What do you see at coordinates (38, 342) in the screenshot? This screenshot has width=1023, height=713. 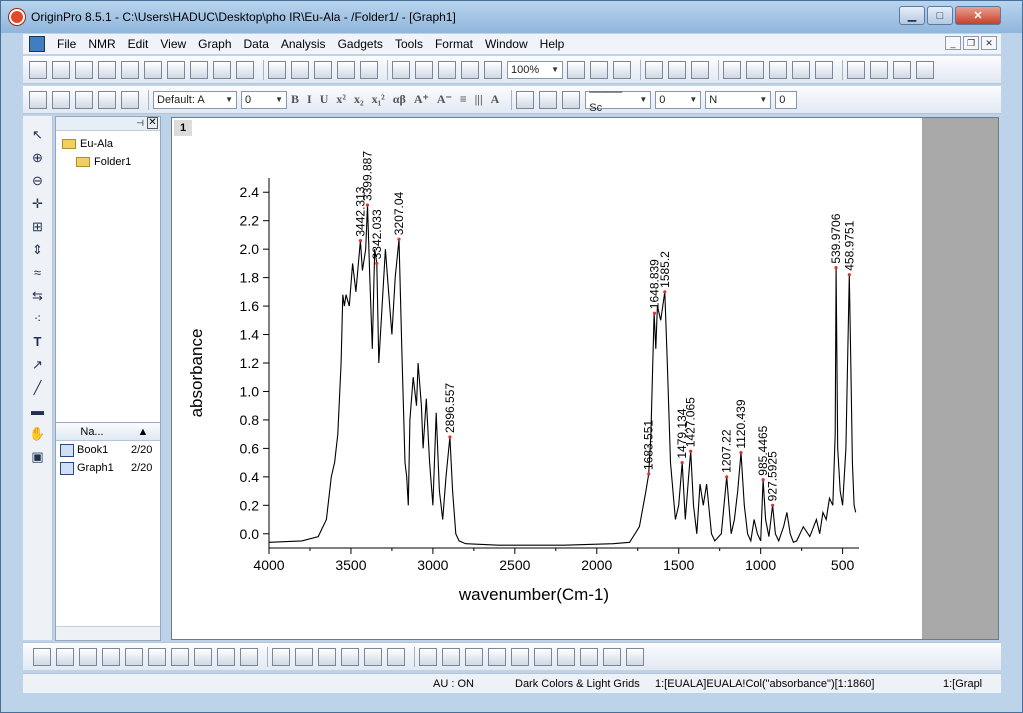 I see `text-tool-icon: T` at bounding box center [38, 342].